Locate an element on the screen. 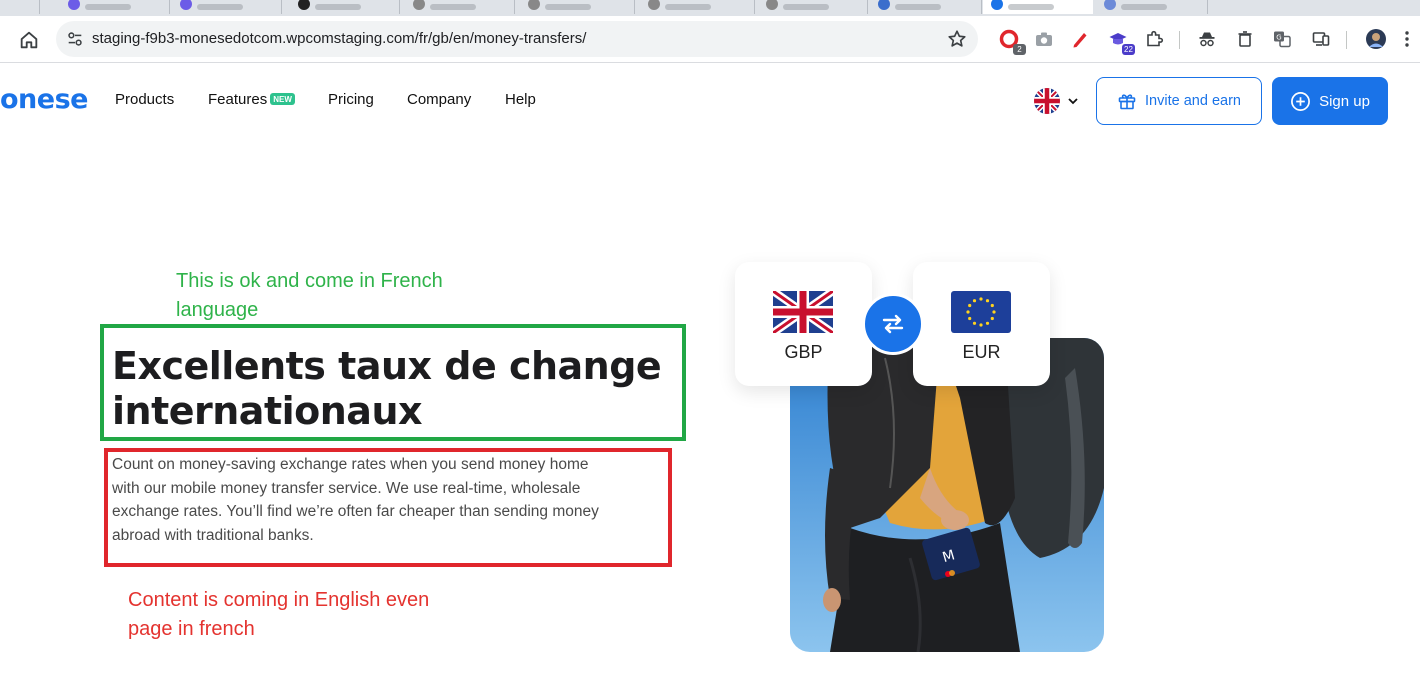  nav-company: Company is located at coordinates (439, 99).